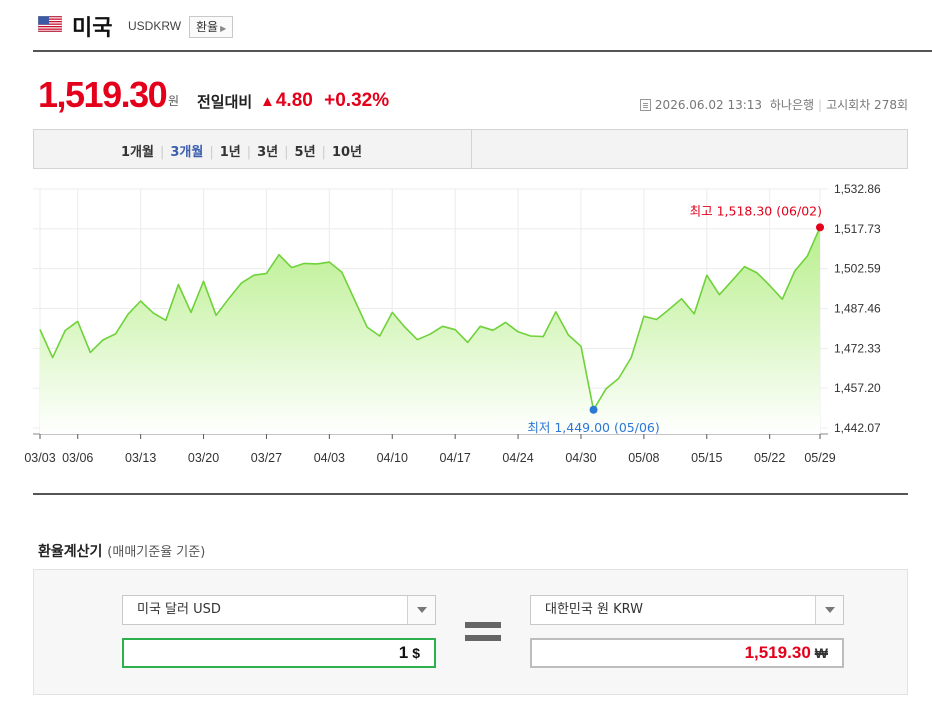 Image resolution: width=932 pixels, height=710 pixels. I want to click on country-name: 미국, so click(92, 28).